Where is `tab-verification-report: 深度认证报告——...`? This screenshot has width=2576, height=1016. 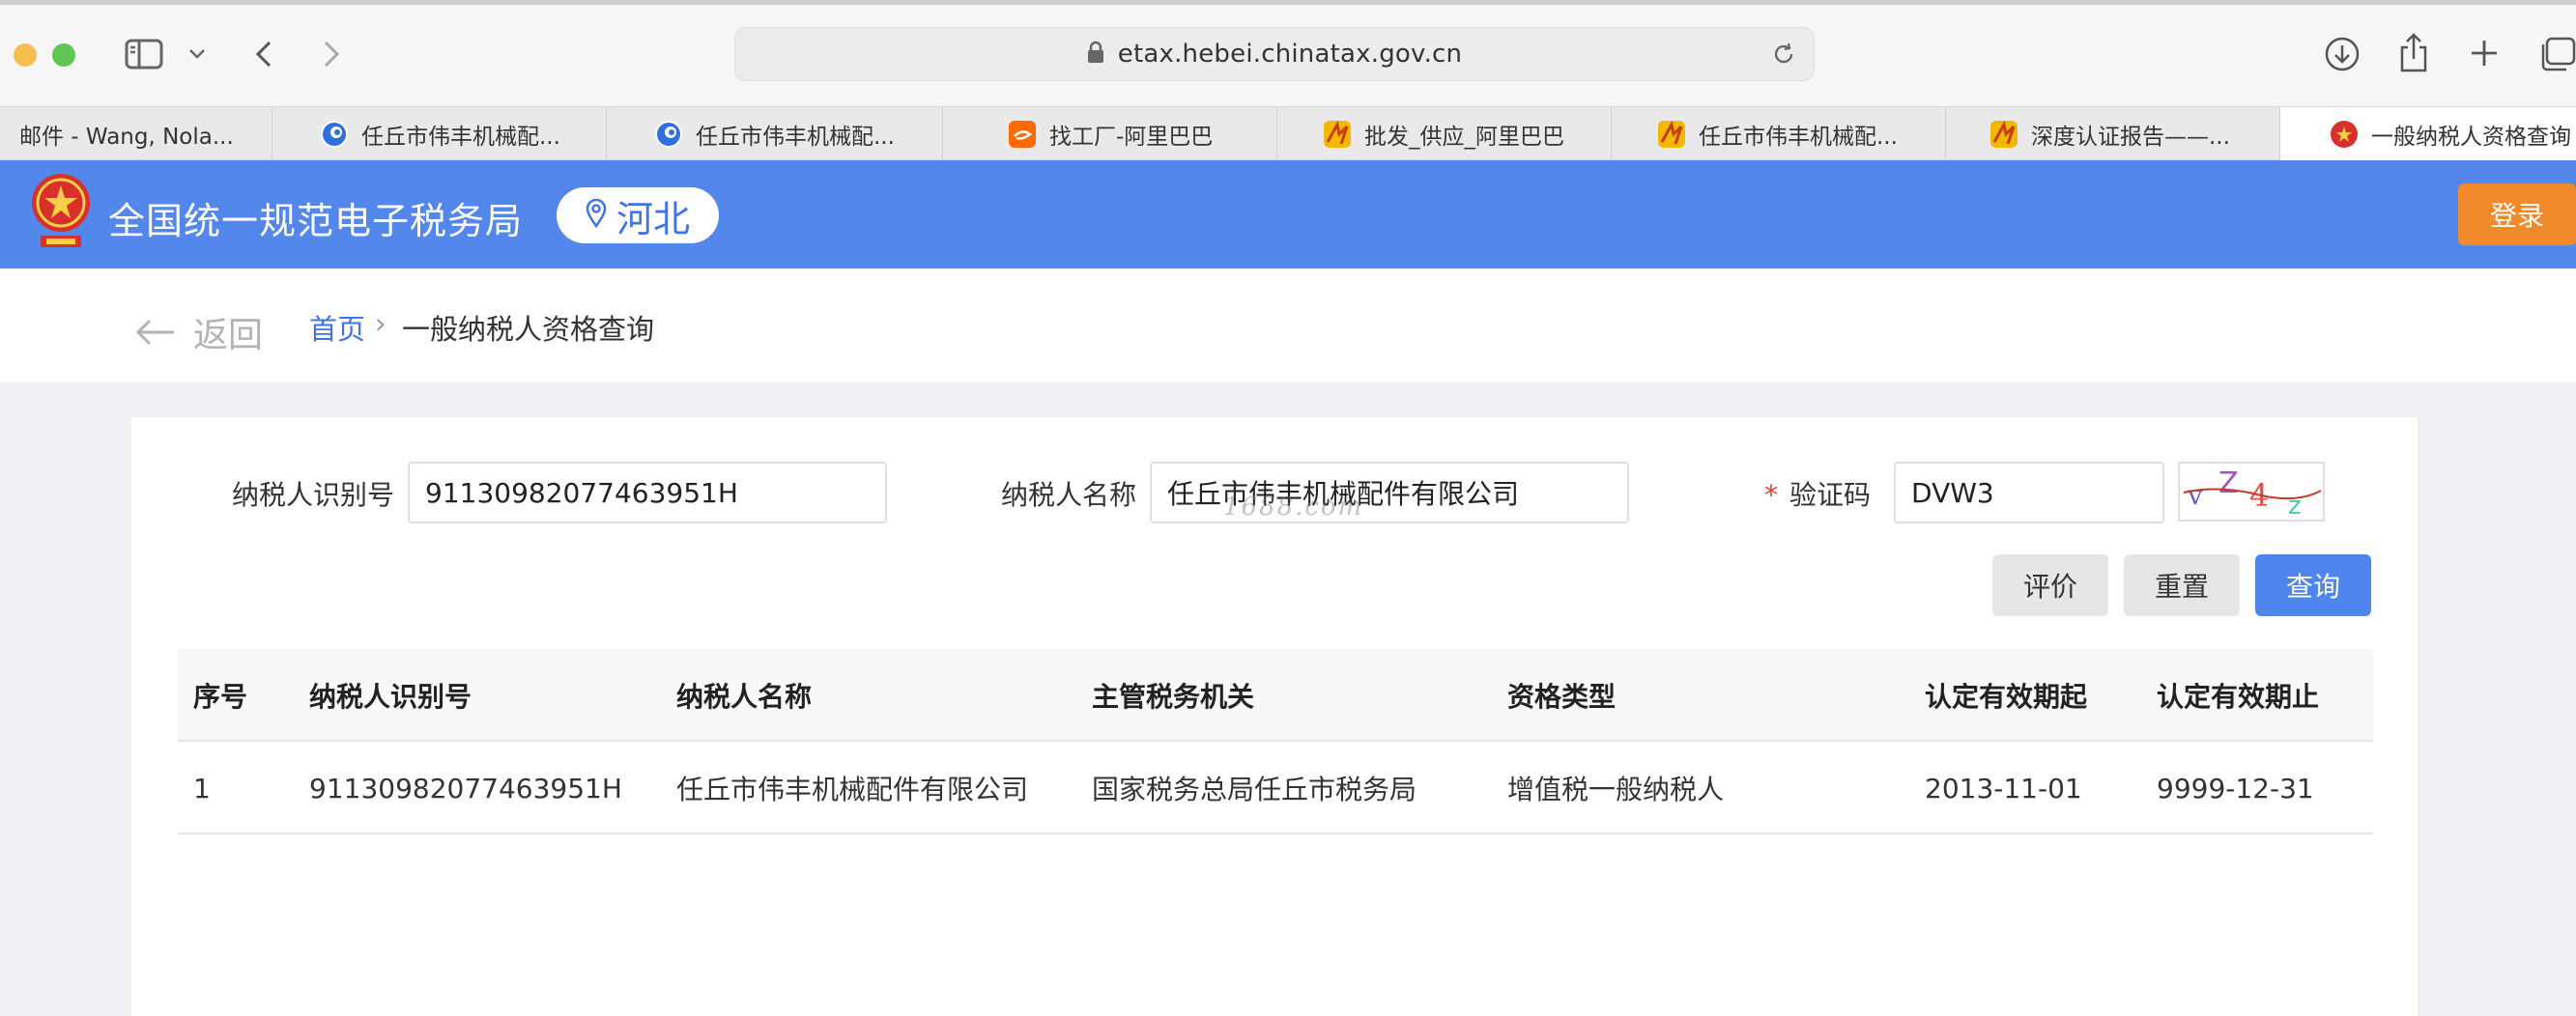
tab-verification-report: 深度认证报告——... is located at coordinates (2113, 134).